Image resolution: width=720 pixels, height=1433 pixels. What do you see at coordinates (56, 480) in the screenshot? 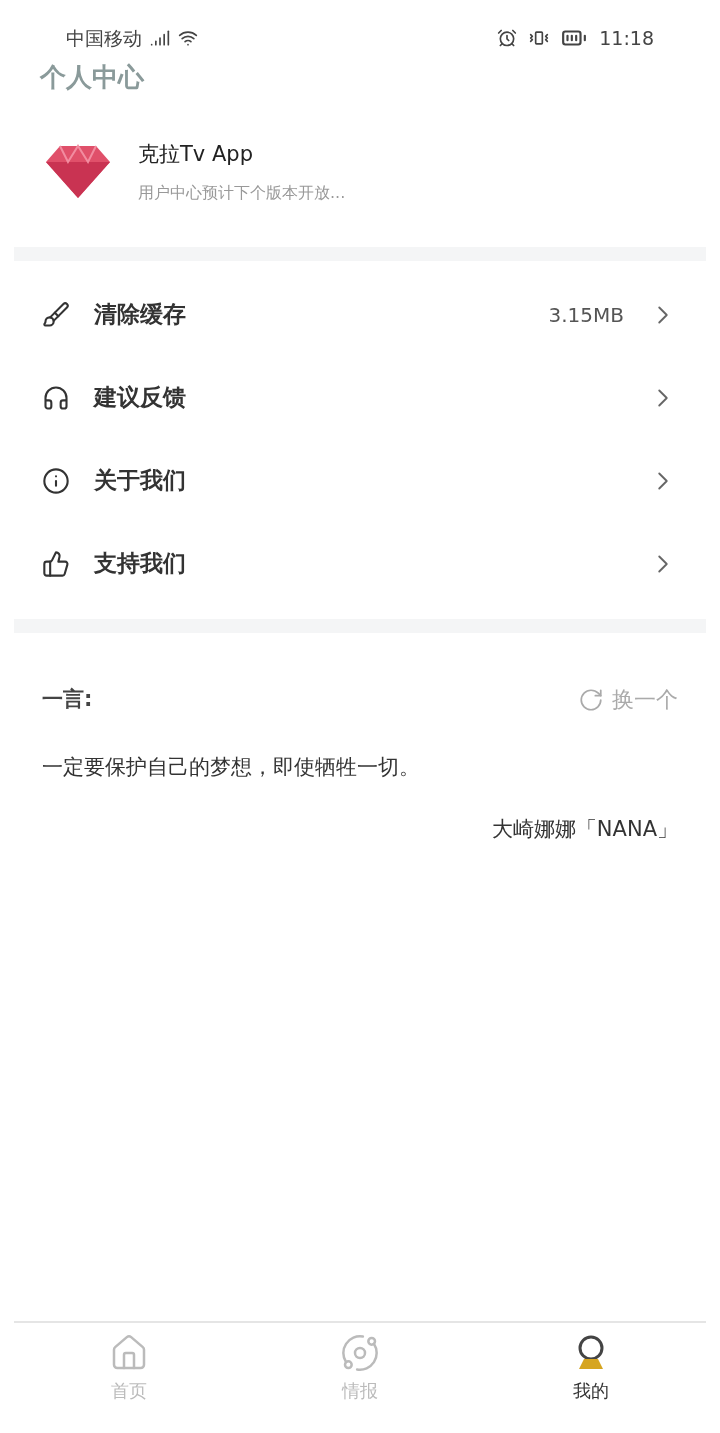
I see `info-icon` at bounding box center [56, 480].